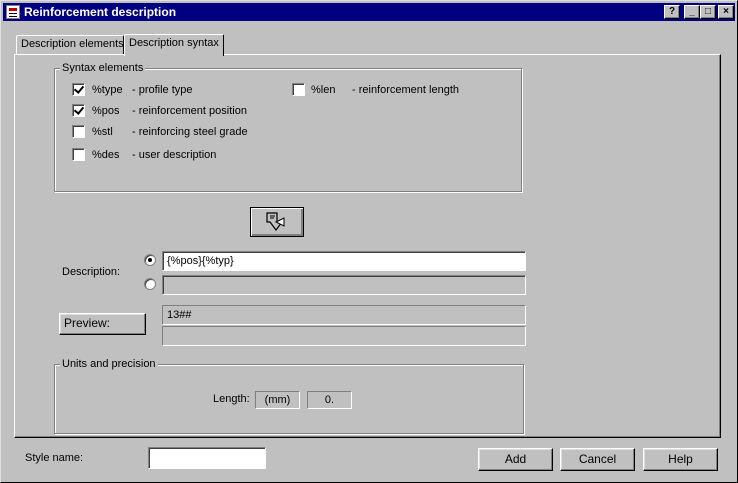 The image size is (738, 483). Describe the element at coordinates (78, 154) in the screenshot. I see `checkbox-des` at that location.